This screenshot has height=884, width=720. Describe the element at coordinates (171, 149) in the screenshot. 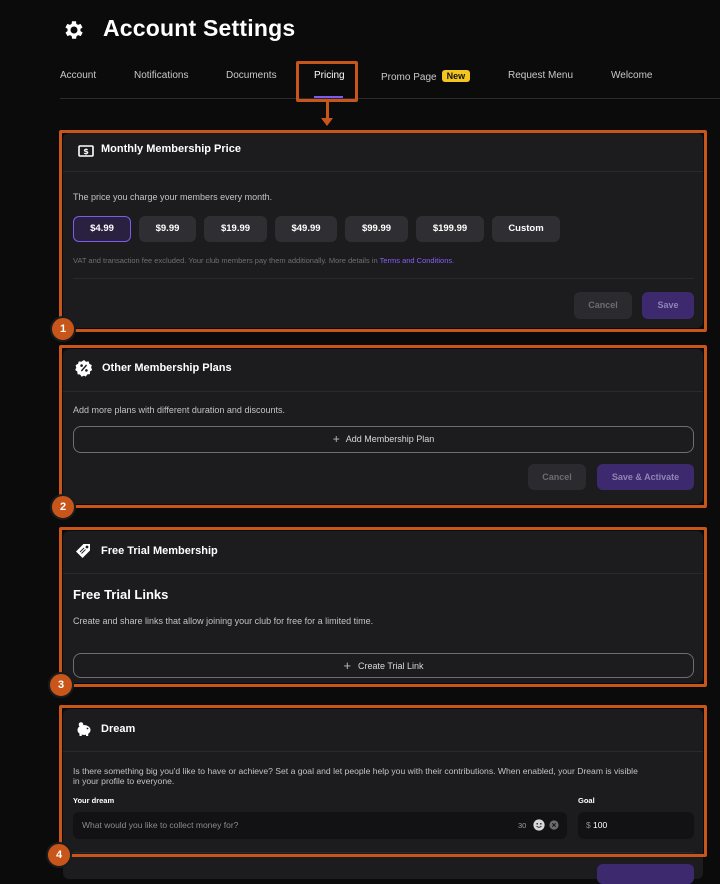

I see `card-title: Monthly Membership Price` at that location.